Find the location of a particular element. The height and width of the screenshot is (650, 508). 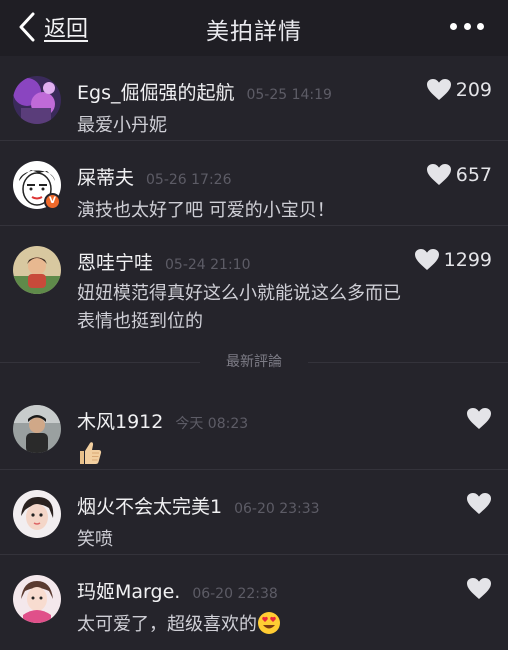

like-button: 209 is located at coordinates (459, 89).